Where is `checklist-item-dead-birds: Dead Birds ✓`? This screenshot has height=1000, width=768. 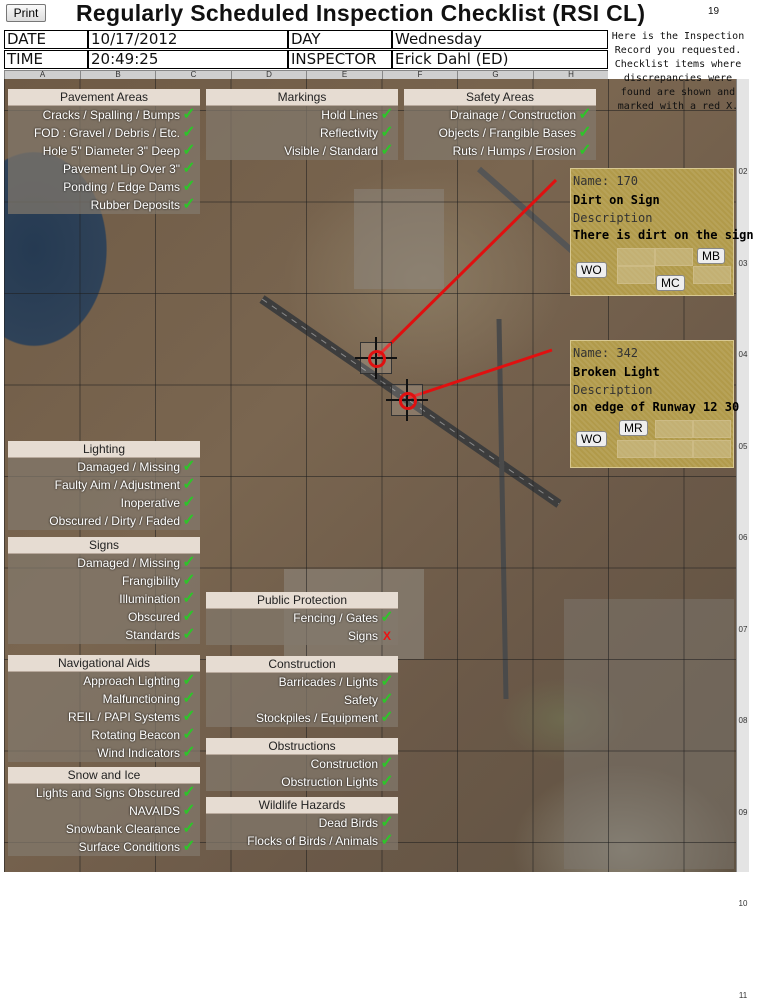 checklist-item-dead-birds: Dead Birds ✓ is located at coordinates (302, 823).